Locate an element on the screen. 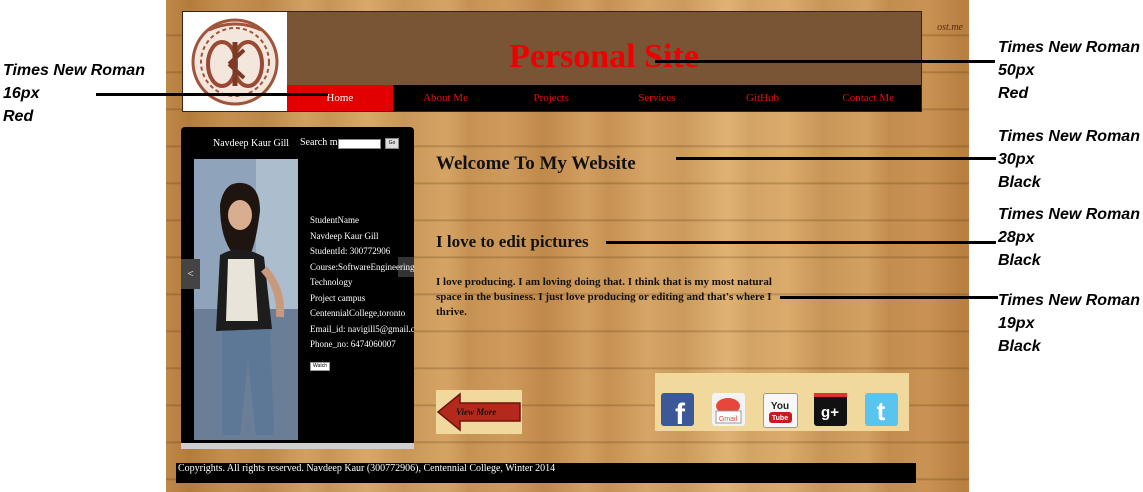 This screenshot has width=1143, height=492. facebook-icon: f is located at coordinates (677, 412).